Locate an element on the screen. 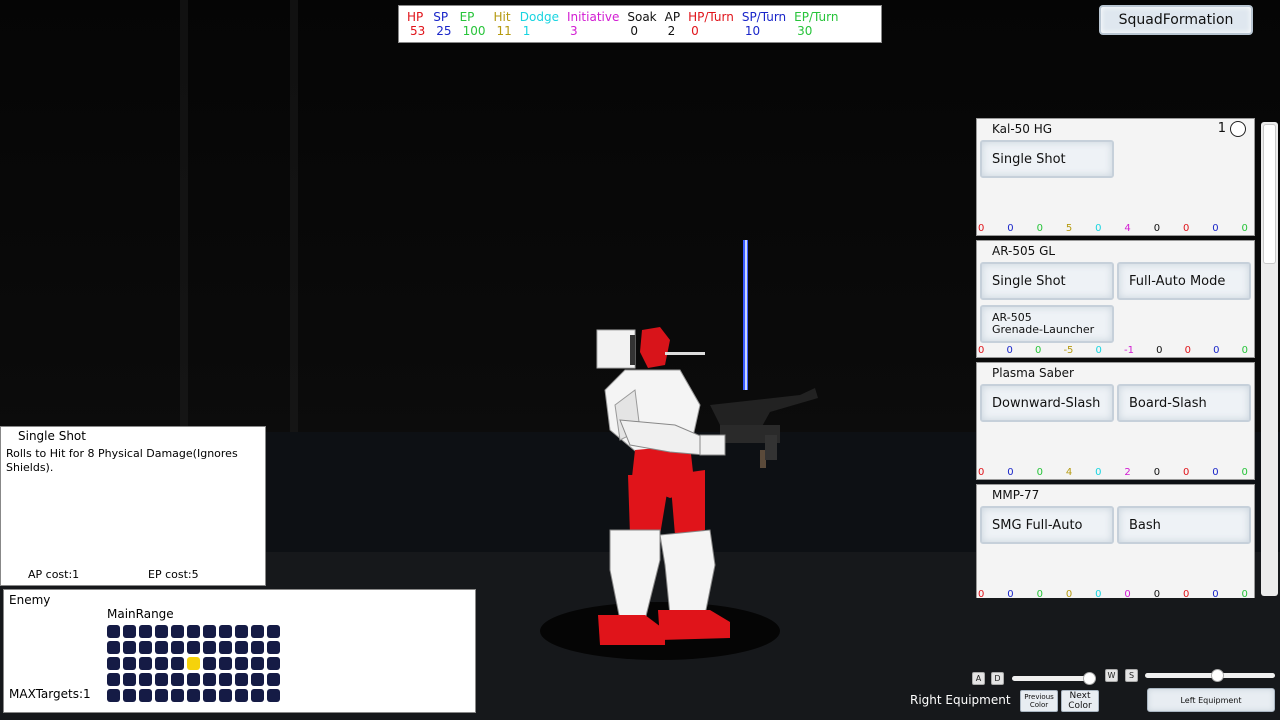 This screenshot has height=720, width=1280. weapon-action-button: AR-505 Grenade-Launcher is located at coordinates (1047, 324).